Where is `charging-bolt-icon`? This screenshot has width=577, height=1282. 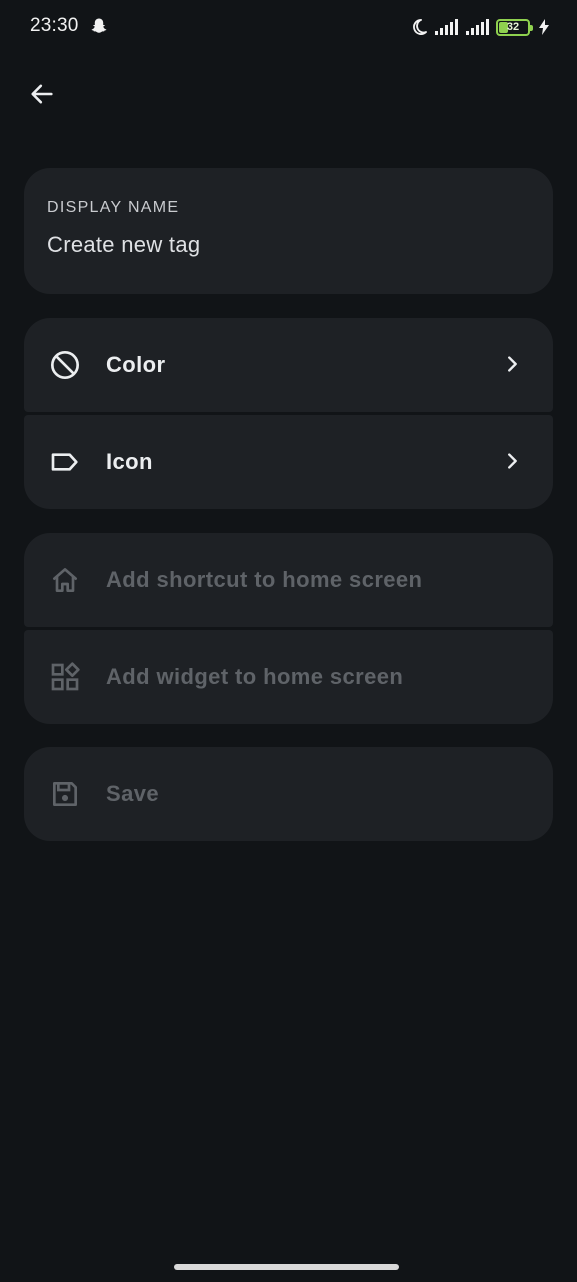
charging-bolt-icon is located at coordinates (544, 27).